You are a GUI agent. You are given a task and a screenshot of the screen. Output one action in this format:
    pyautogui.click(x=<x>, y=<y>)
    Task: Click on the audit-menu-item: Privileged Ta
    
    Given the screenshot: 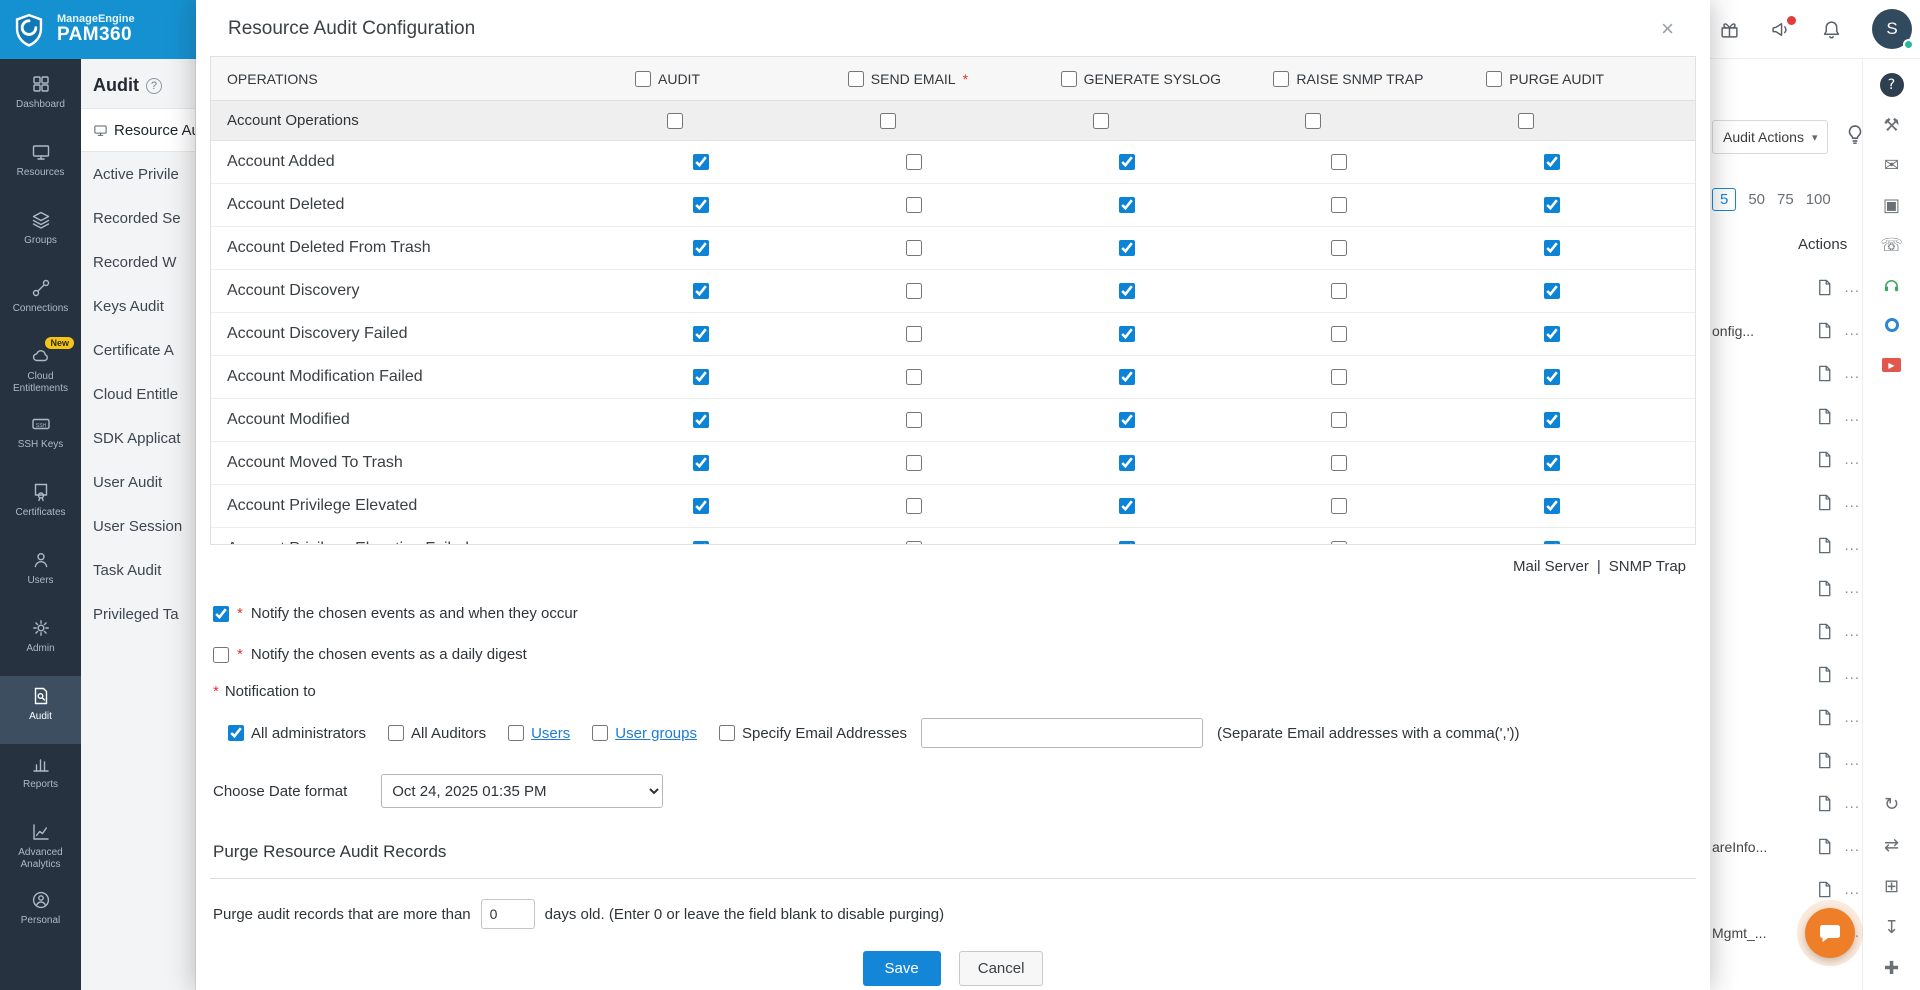 What is the action you would take?
    pyautogui.click(x=138, y=614)
    